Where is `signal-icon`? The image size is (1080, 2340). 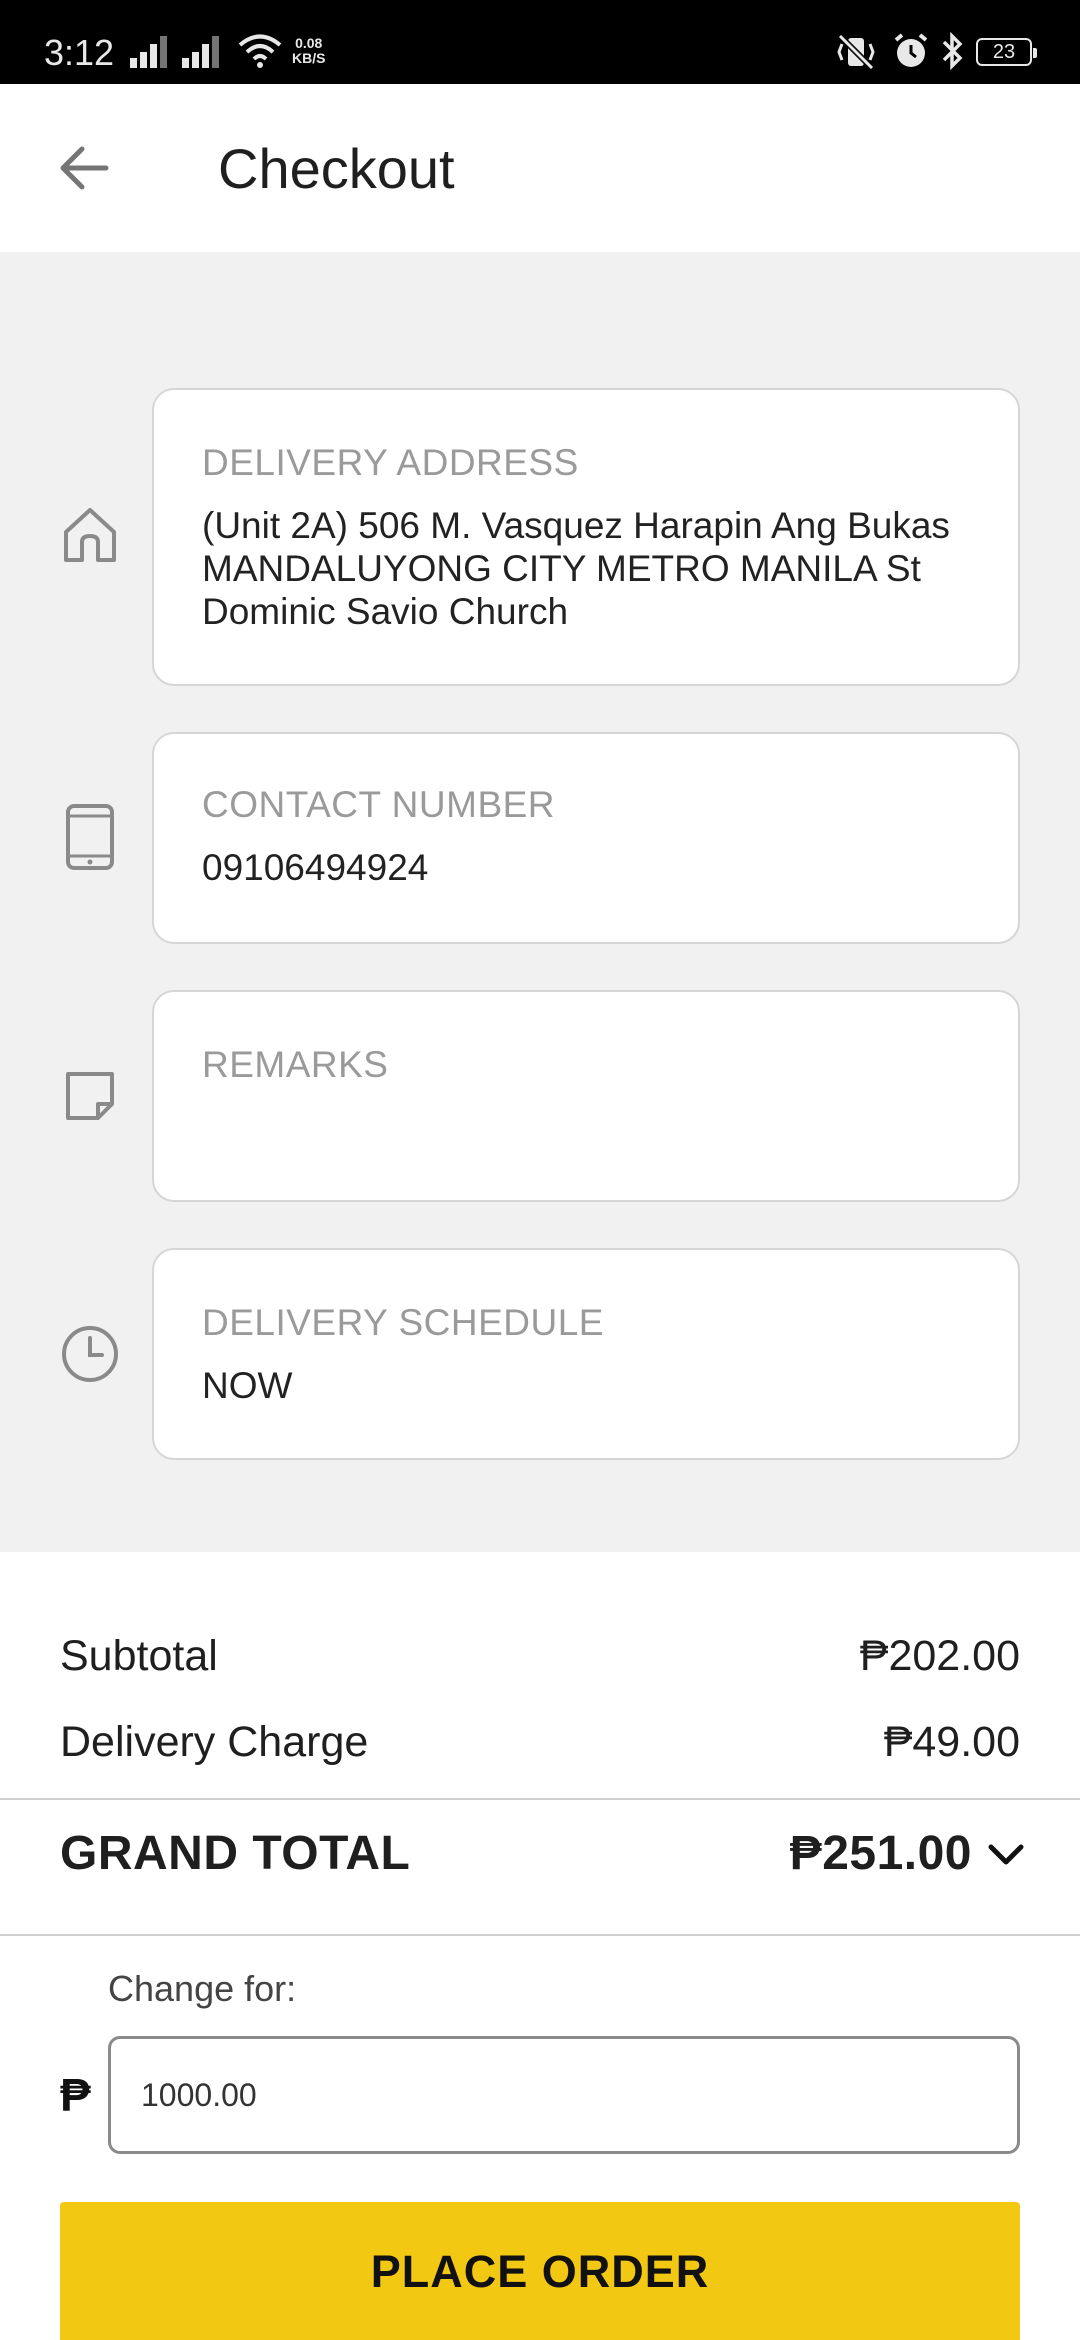
signal-icon is located at coordinates (150, 51).